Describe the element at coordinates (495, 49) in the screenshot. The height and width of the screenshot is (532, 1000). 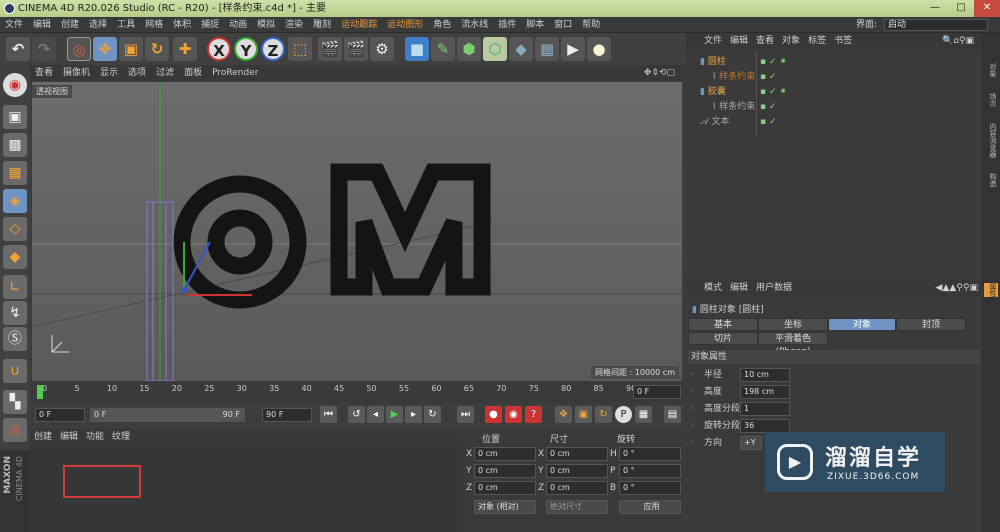
I see `array-icon: ⬡` at that location.